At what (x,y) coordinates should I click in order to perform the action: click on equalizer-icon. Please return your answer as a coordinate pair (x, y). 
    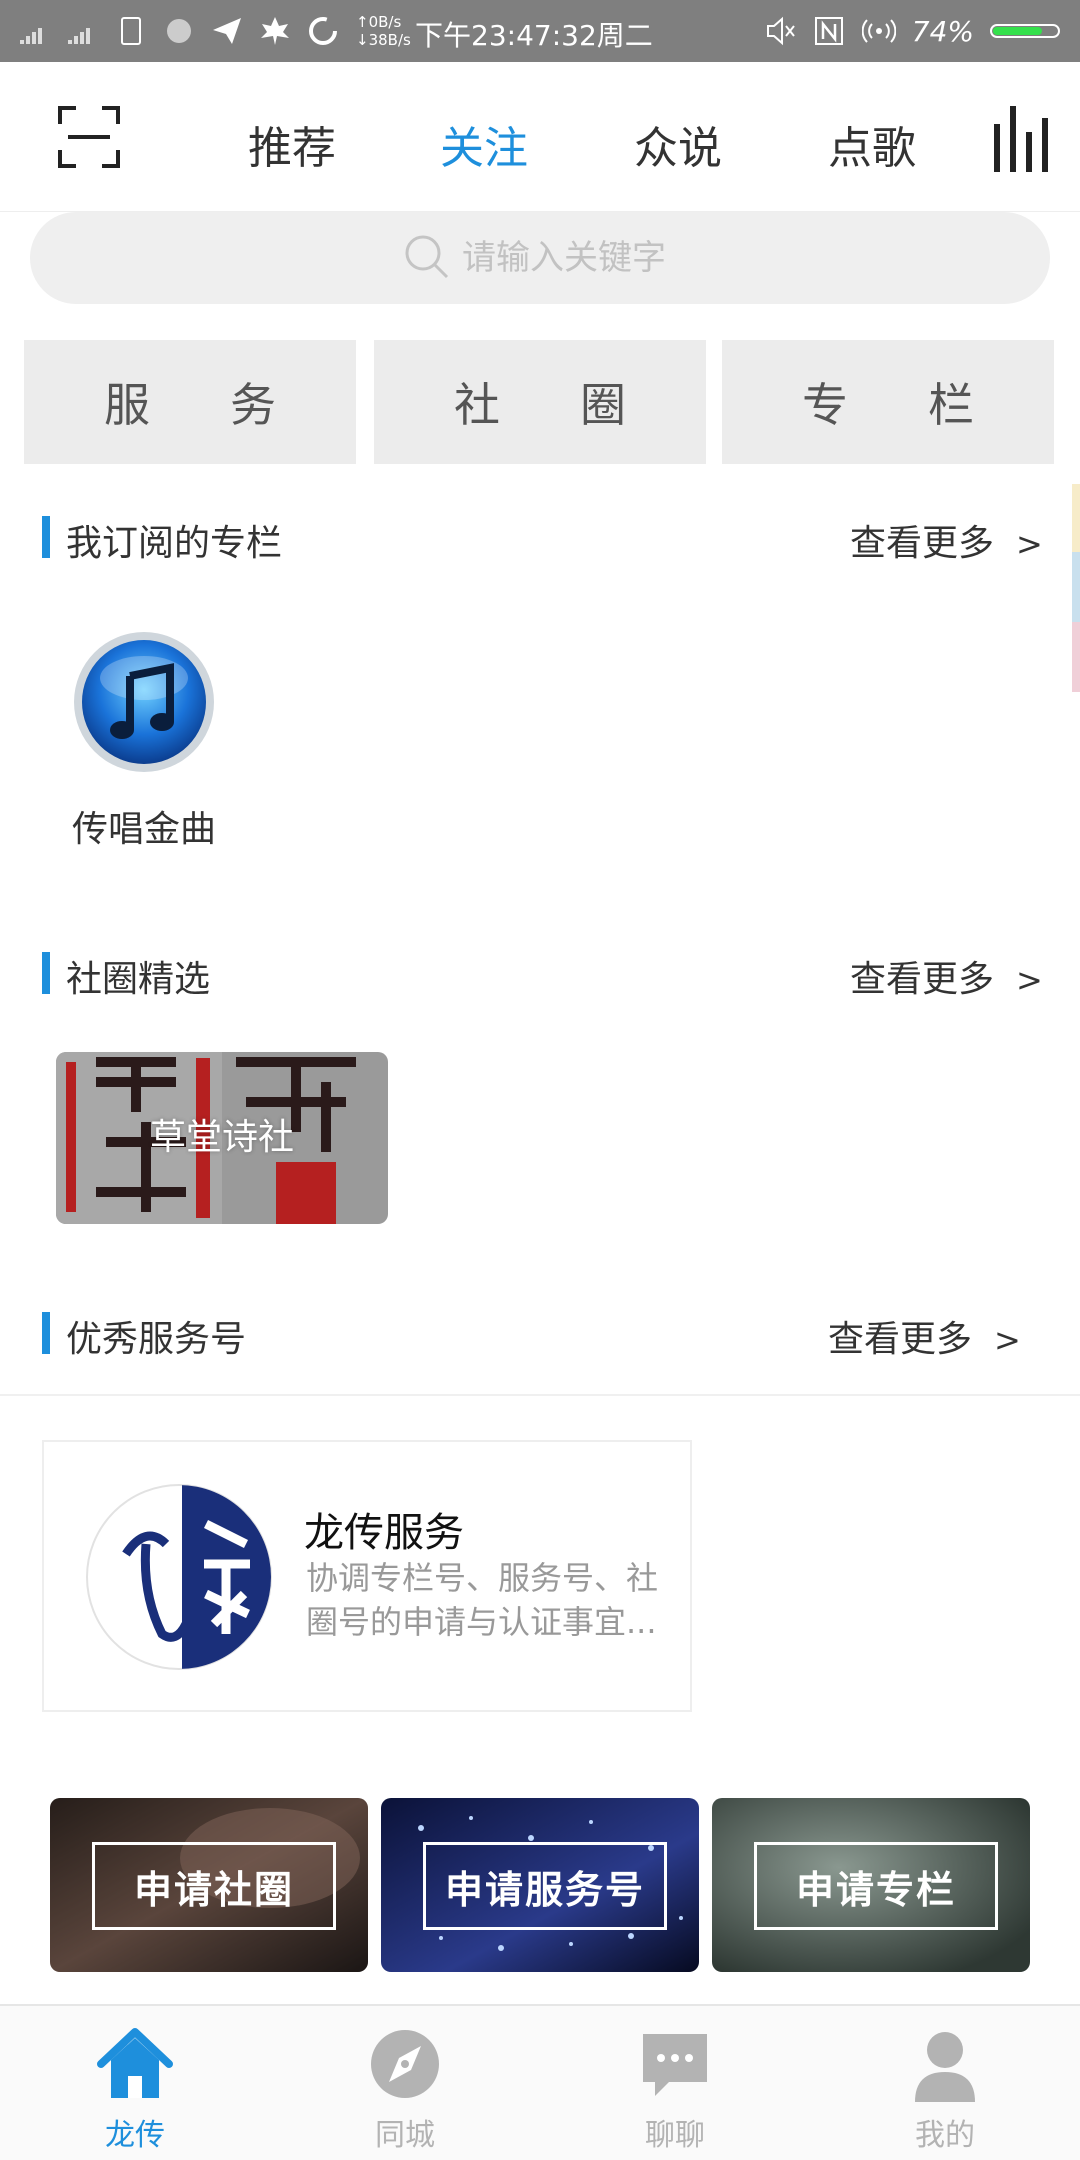
    Looking at the image, I should click on (1023, 138).